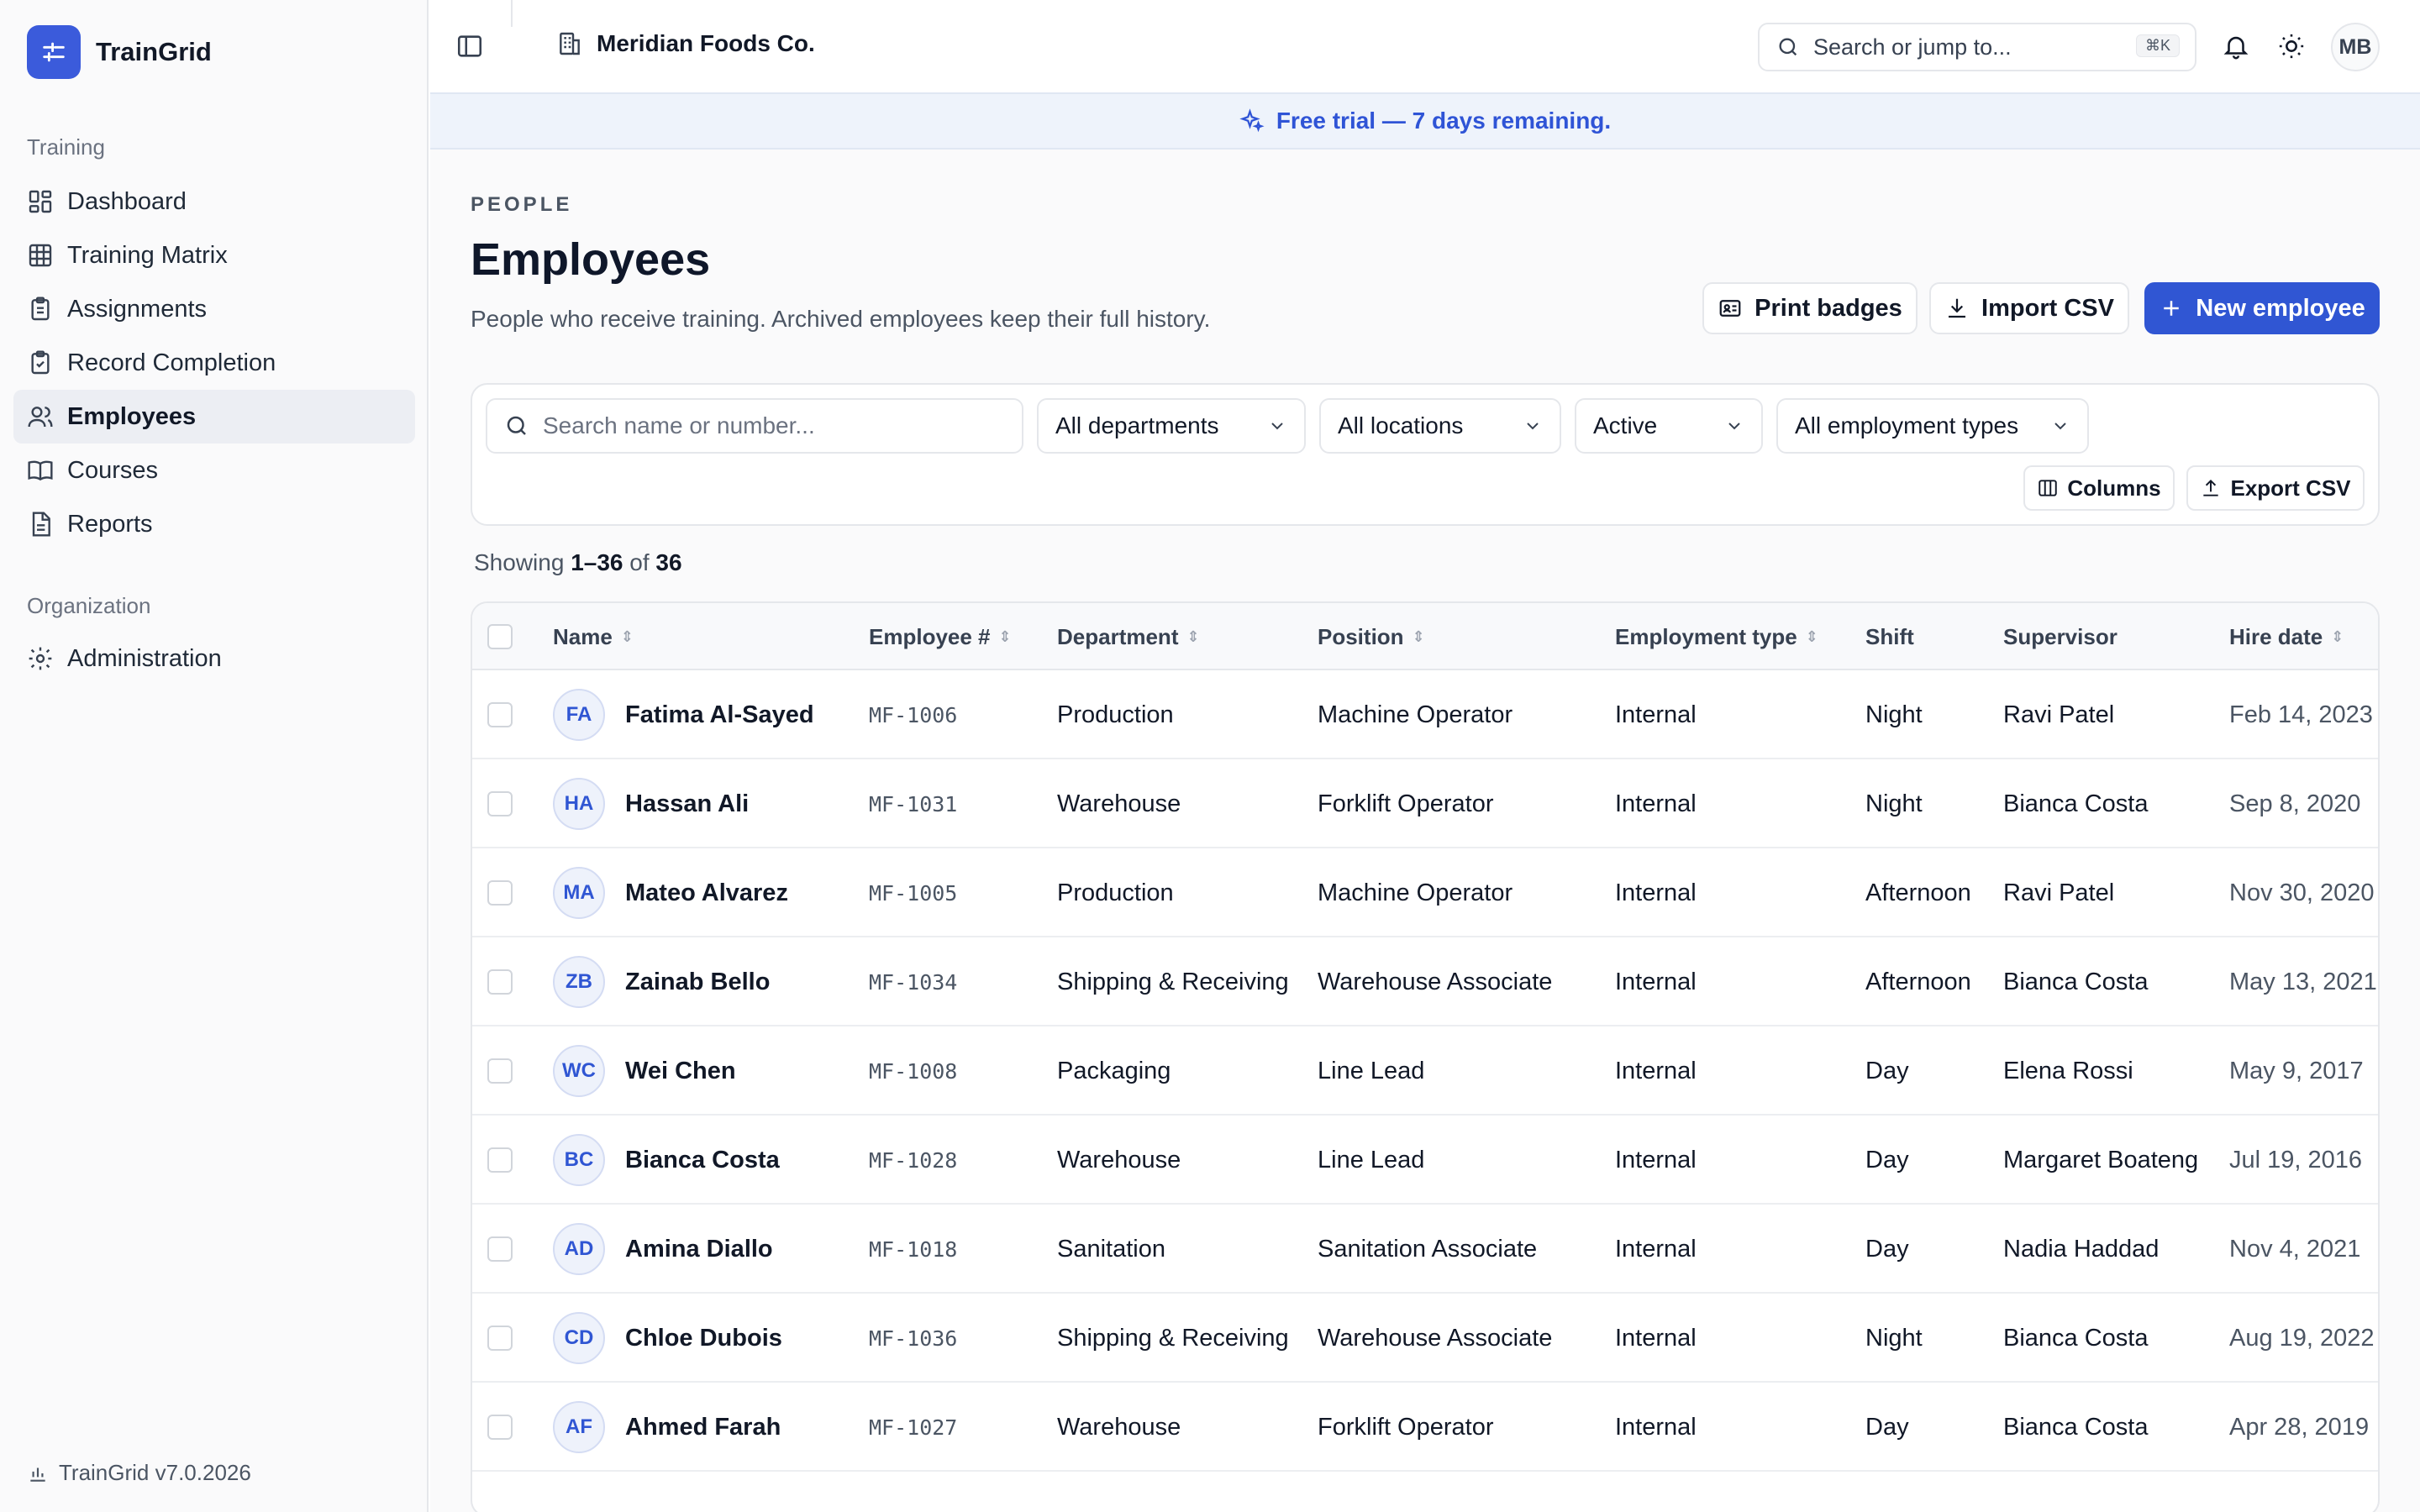 Image resolution: width=2420 pixels, height=1512 pixels. Describe the element at coordinates (522, 204) in the screenshot. I see `page-eyebrow: PEOPLE` at that location.